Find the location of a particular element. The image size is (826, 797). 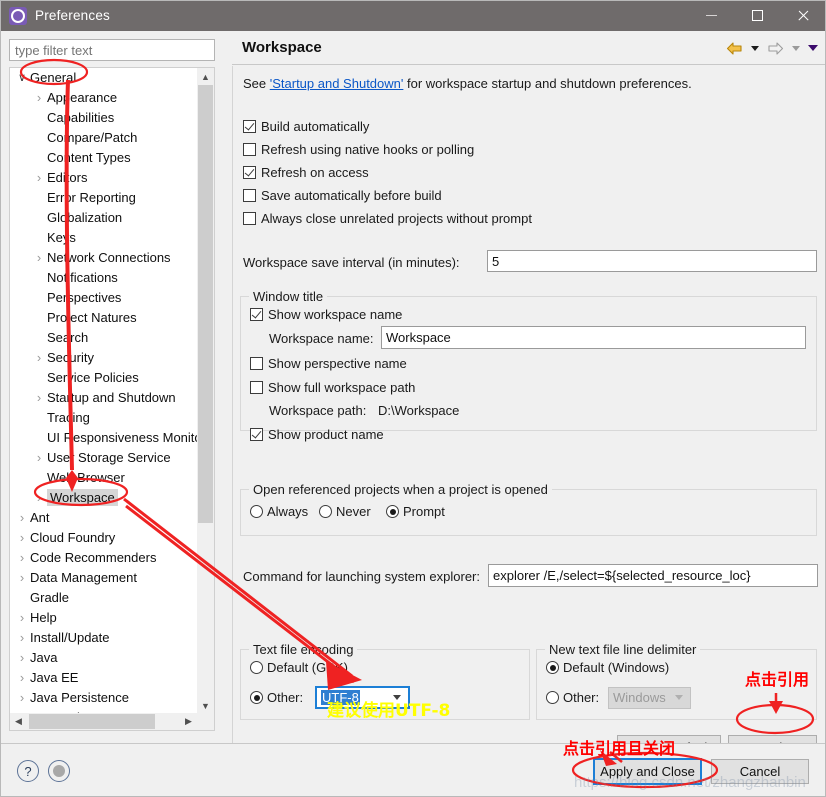

scroll-right-icon: ▶ is located at coordinates (188, 721).